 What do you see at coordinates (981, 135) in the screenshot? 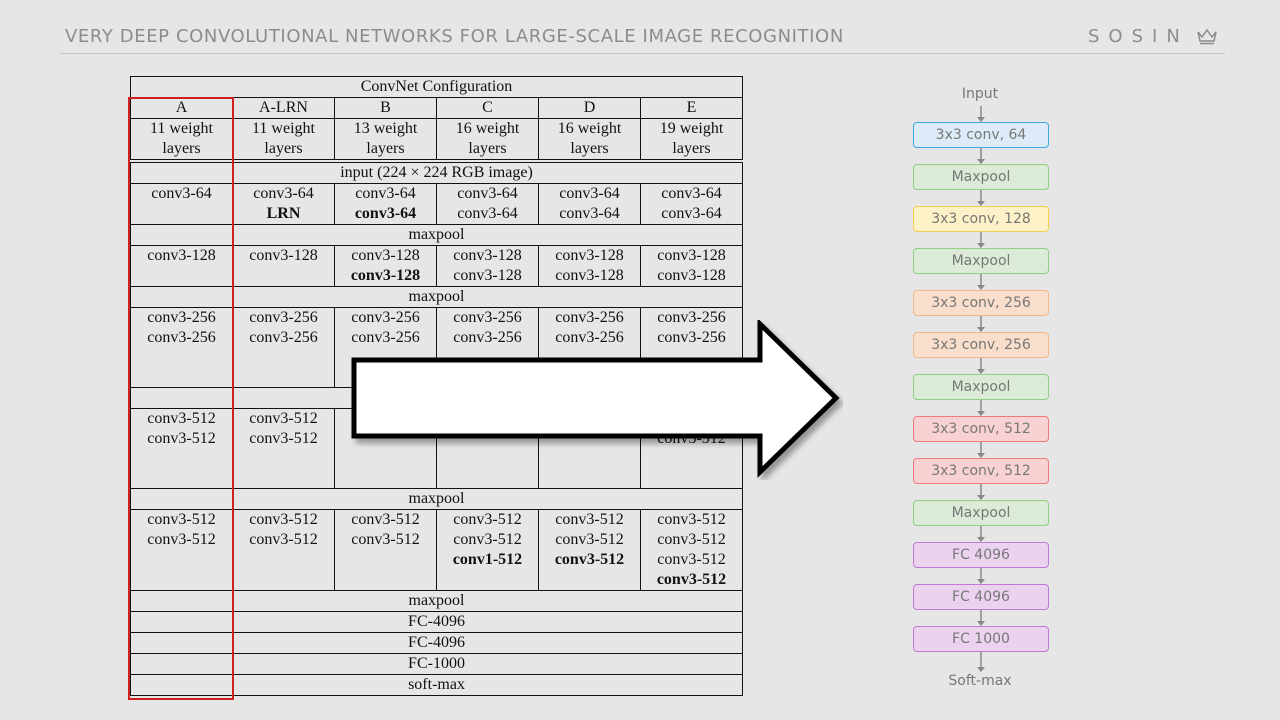
I see `diagram-node: 3x3 conv, 64` at bounding box center [981, 135].